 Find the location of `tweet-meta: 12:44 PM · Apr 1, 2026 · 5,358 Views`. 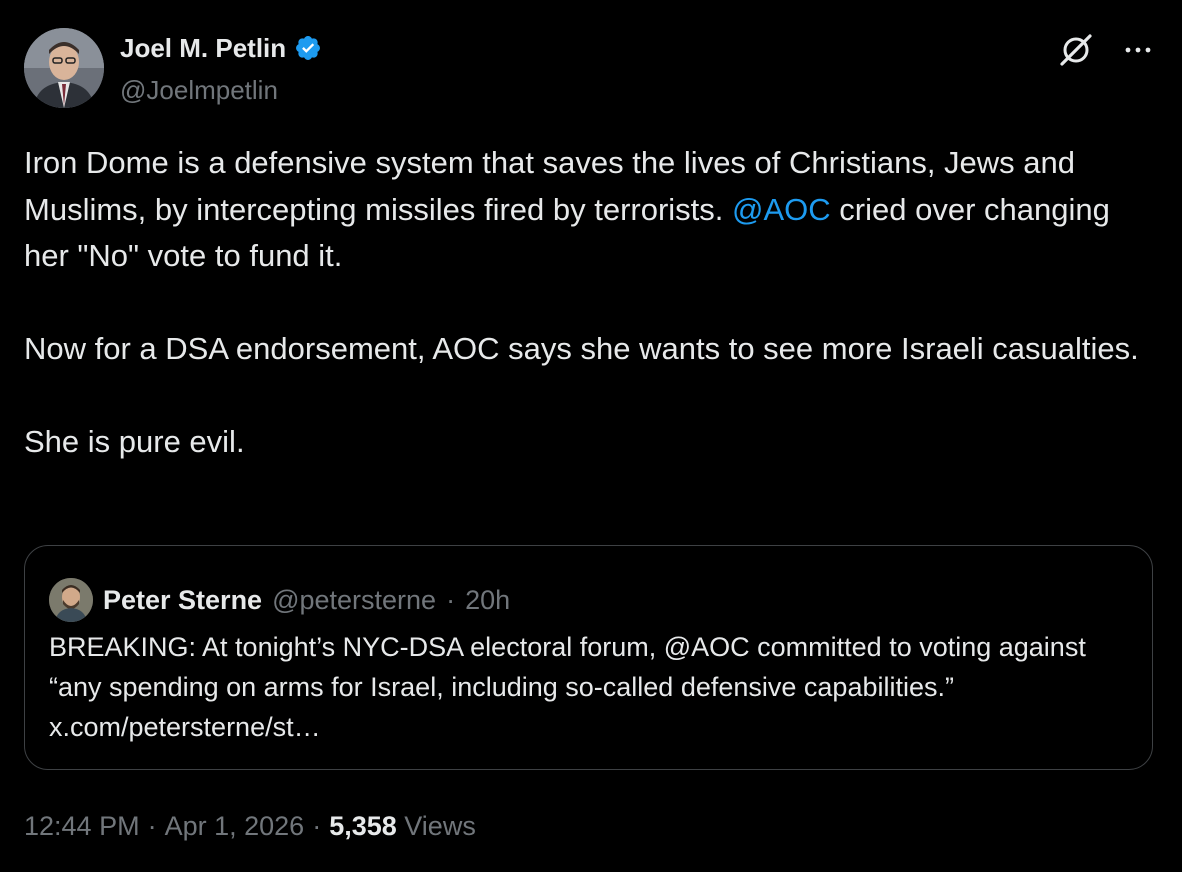

tweet-meta: 12:44 PM · Apr 1, 2026 · 5,358 Views is located at coordinates (250, 826).